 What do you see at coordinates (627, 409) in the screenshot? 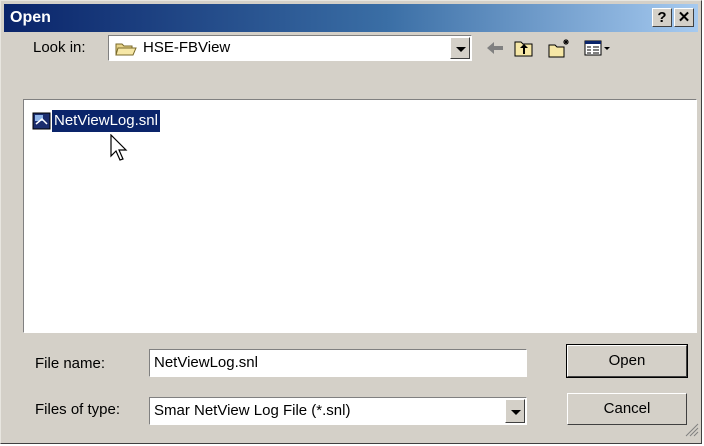
I see `cancel-button: Cancel` at bounding box center [627, 409].